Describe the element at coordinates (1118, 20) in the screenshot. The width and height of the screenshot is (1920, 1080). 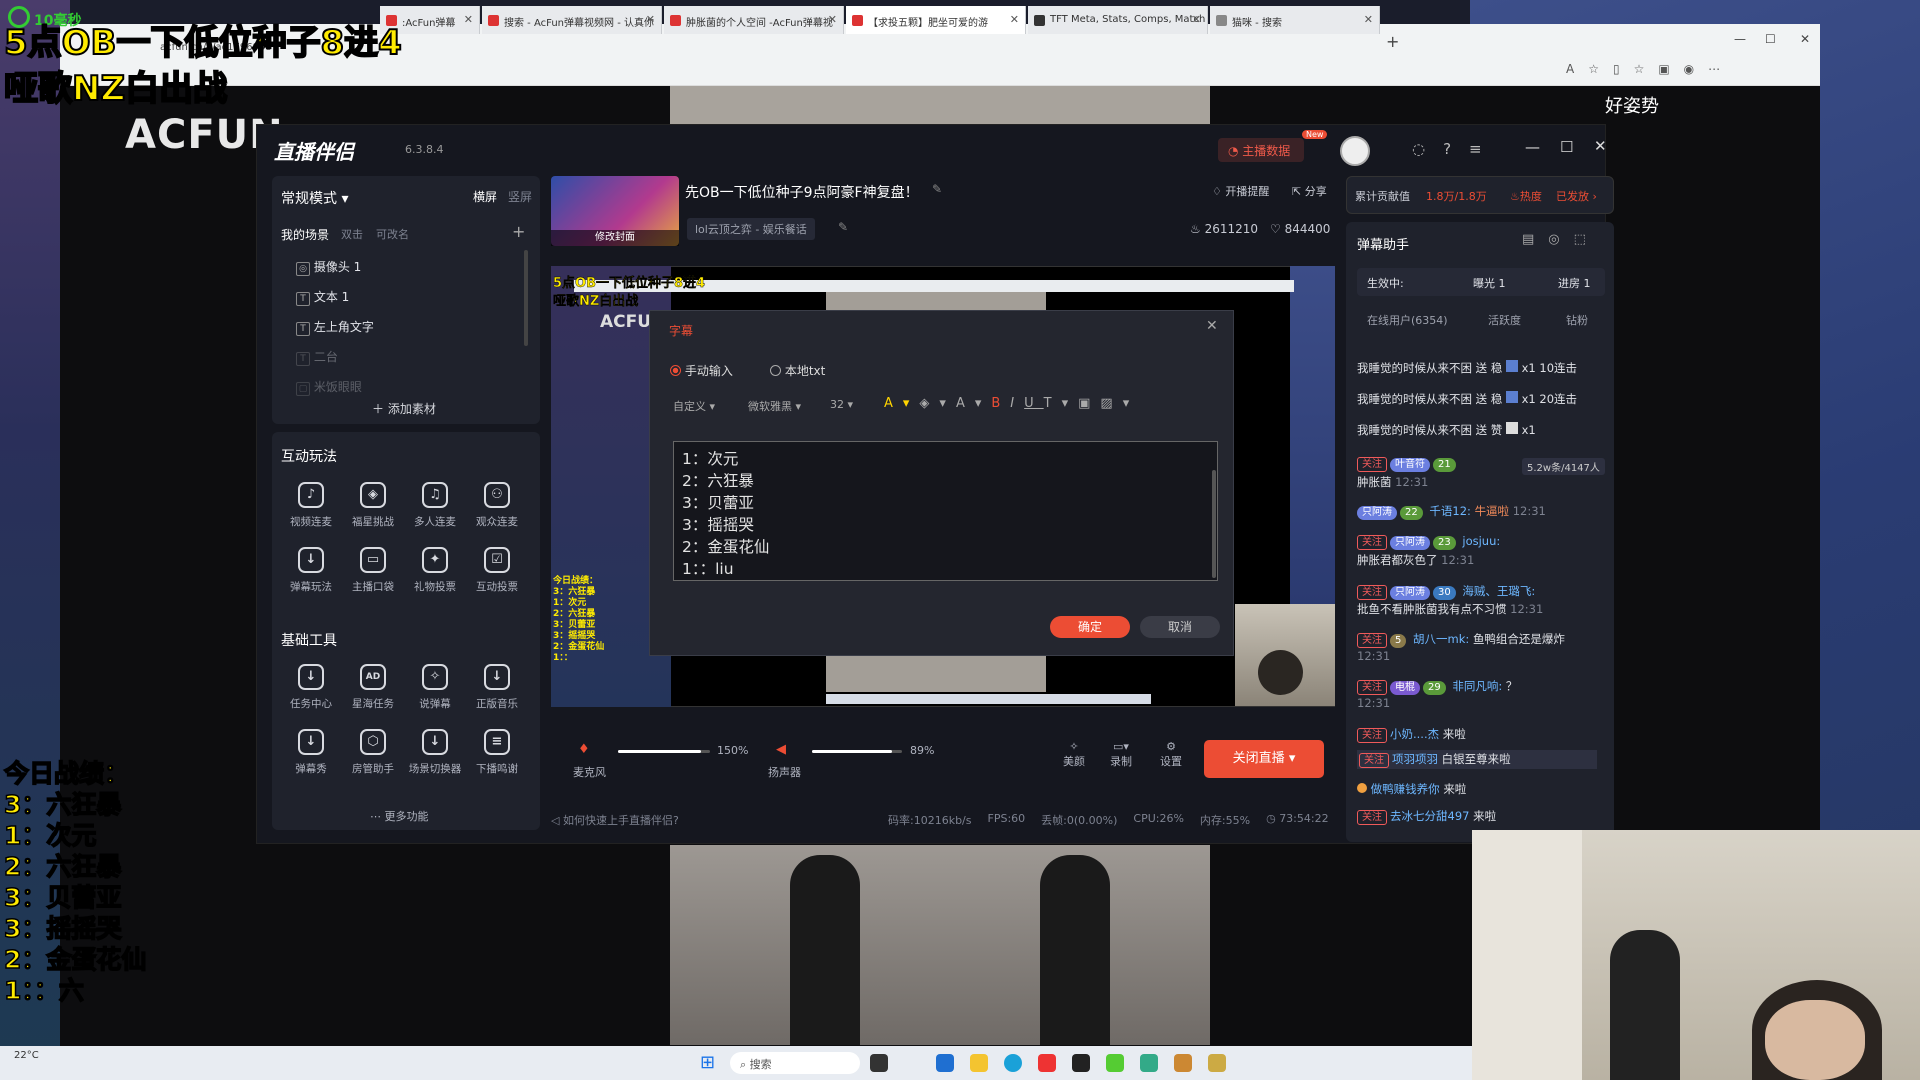
I see `browser-tab: TFT Meta, Stats, Comps, Match H ✕` at that location.